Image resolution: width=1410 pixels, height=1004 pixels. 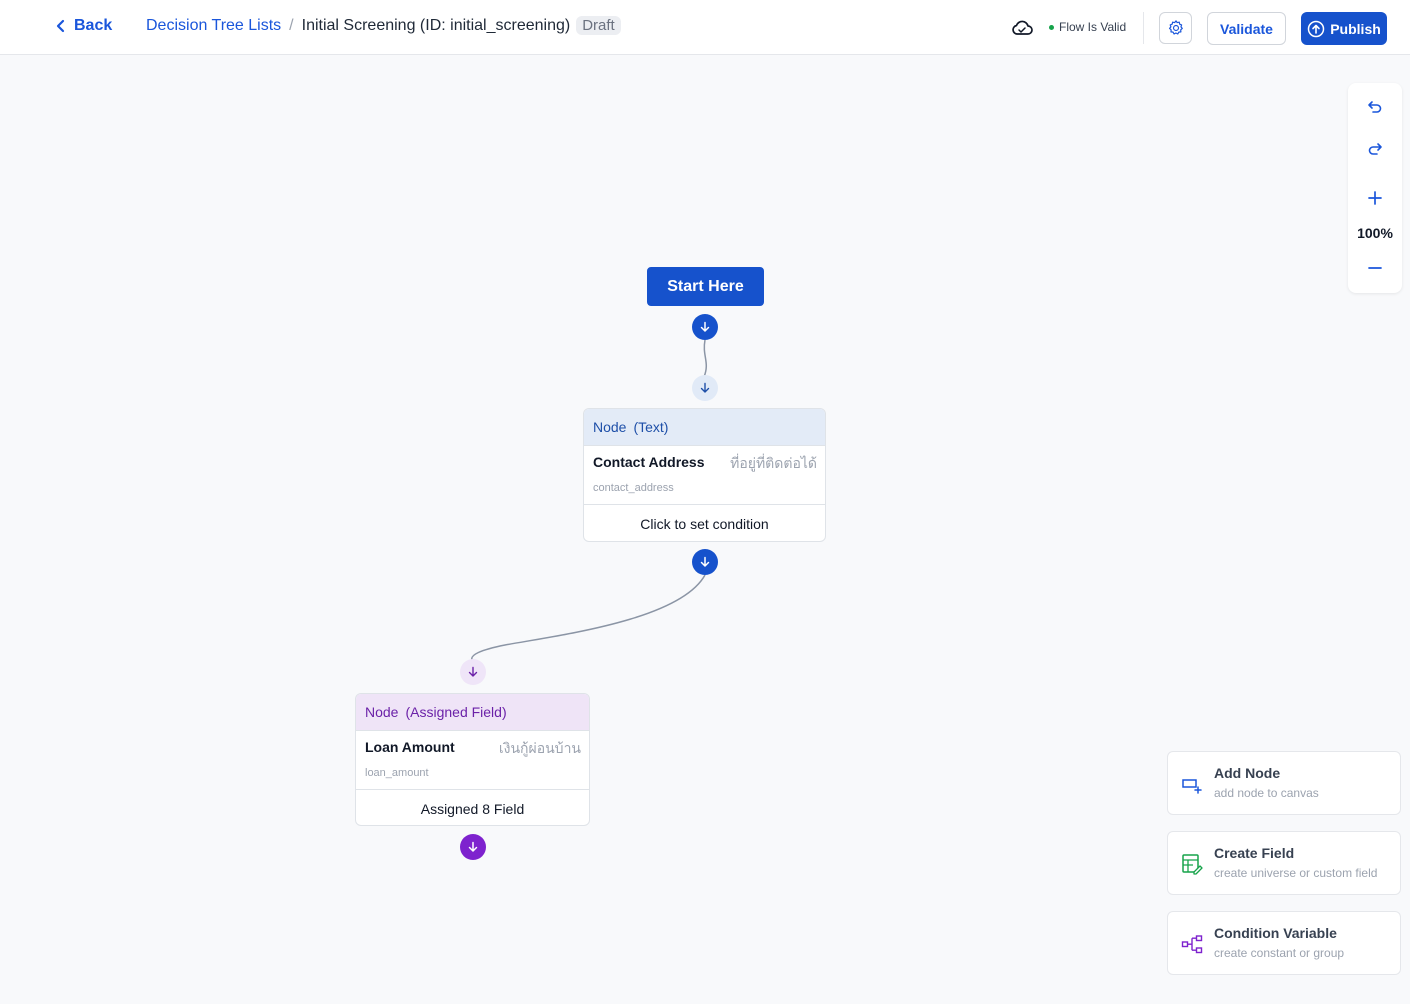 What do you see at coordinates (1284, 783) in the screenshot?
I see `add-node-card: Add Node add node to canvas` at bounding box center [1284, 783].